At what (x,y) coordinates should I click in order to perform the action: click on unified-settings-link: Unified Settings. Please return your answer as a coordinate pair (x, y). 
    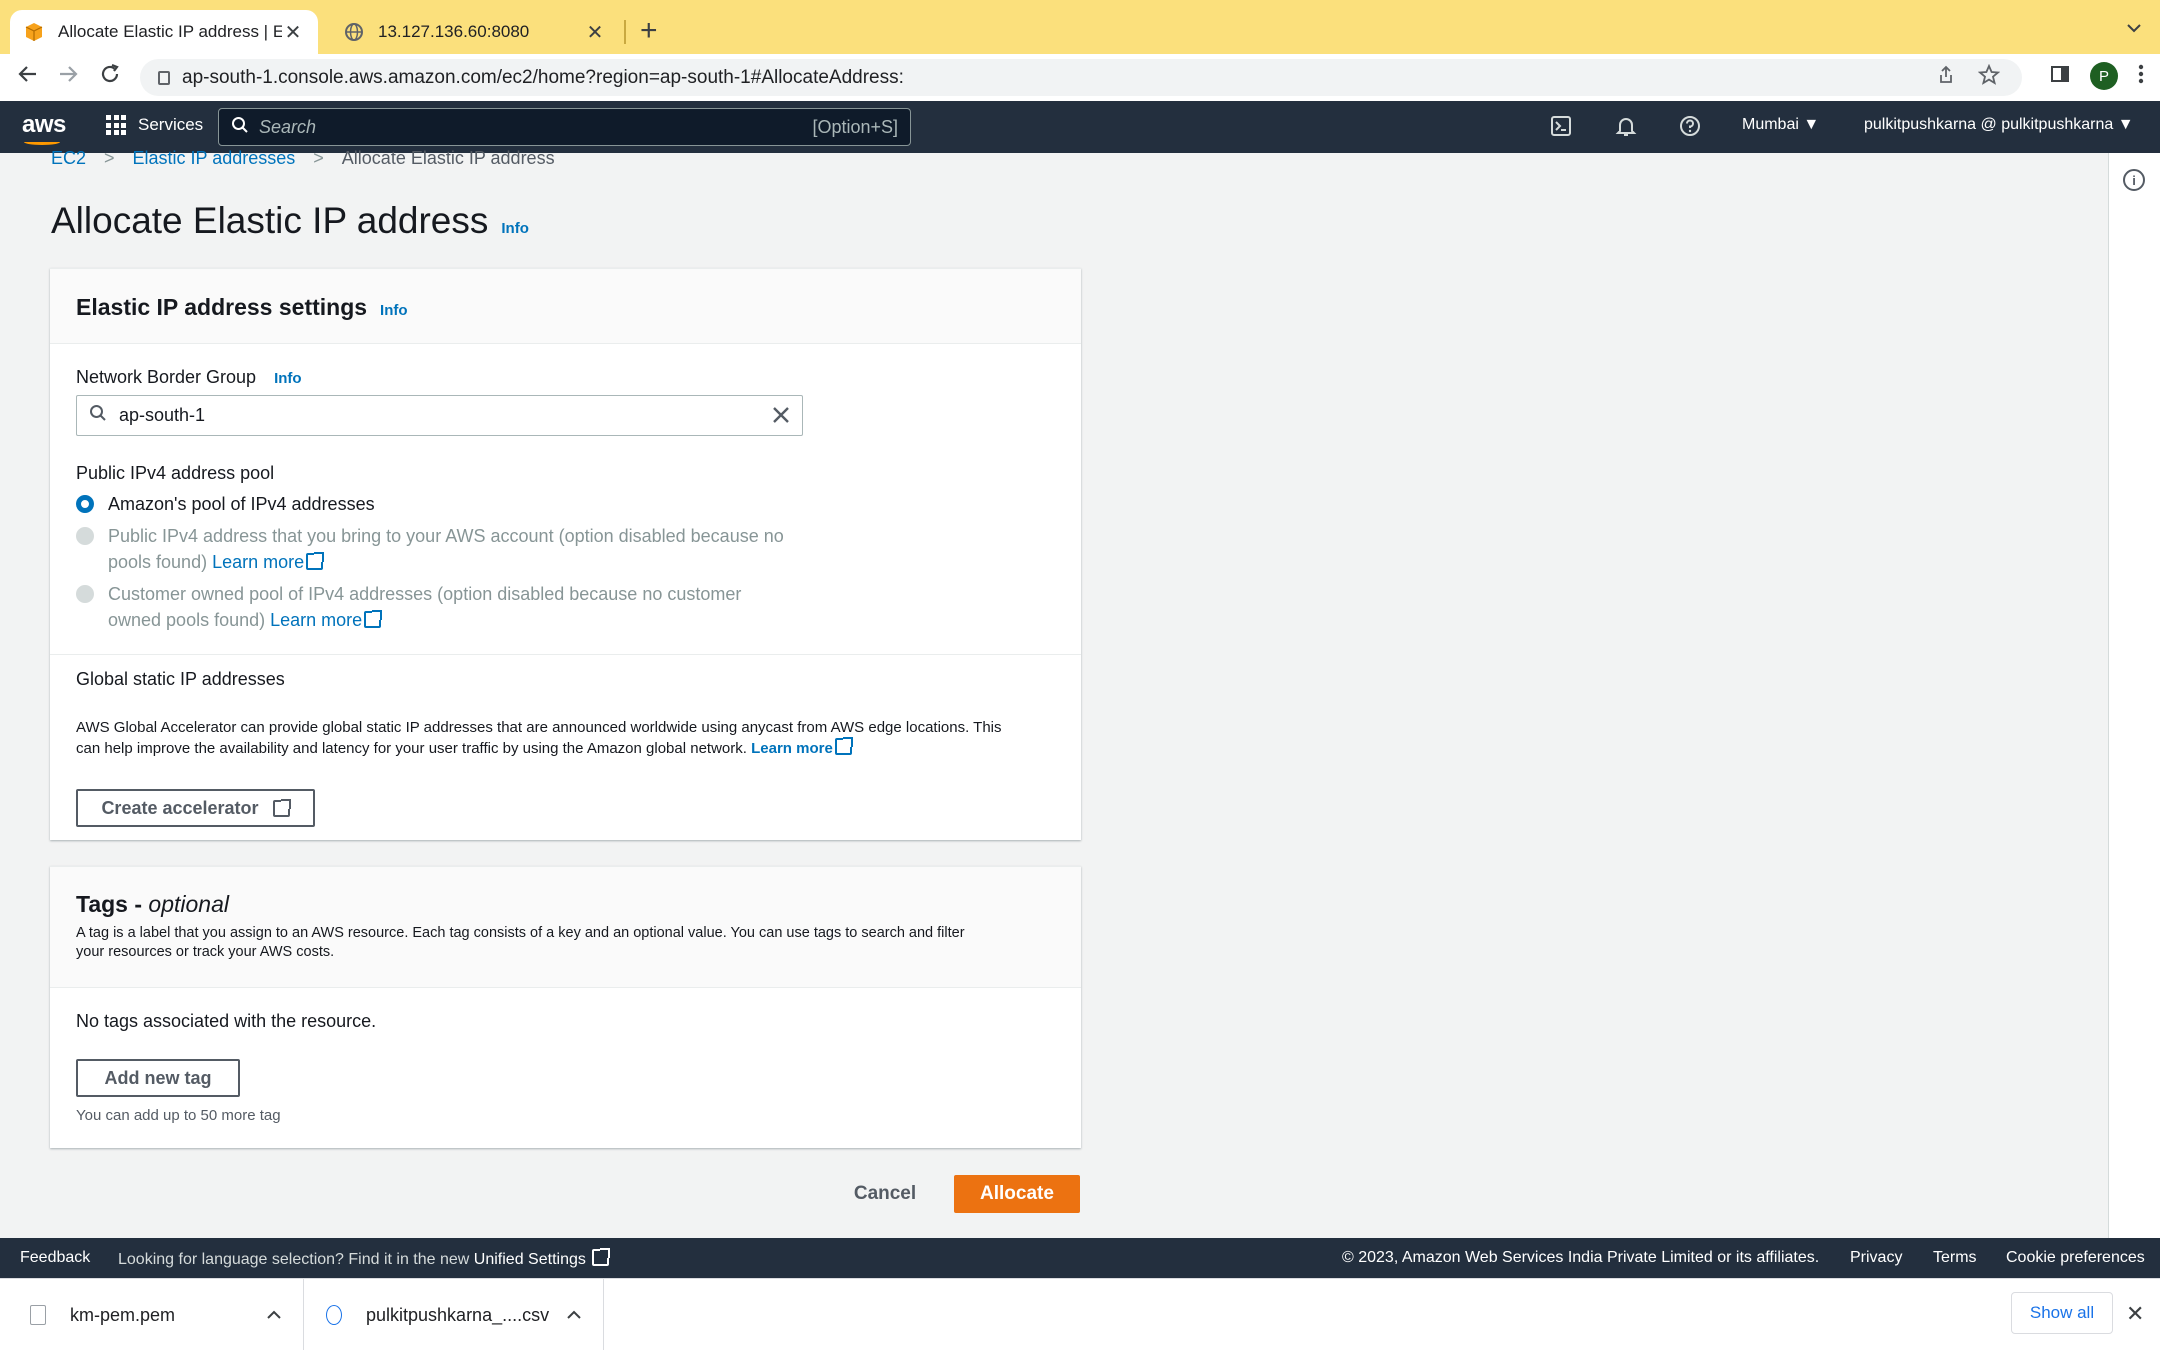
    Looking at the image, I should click on (530, 1259).